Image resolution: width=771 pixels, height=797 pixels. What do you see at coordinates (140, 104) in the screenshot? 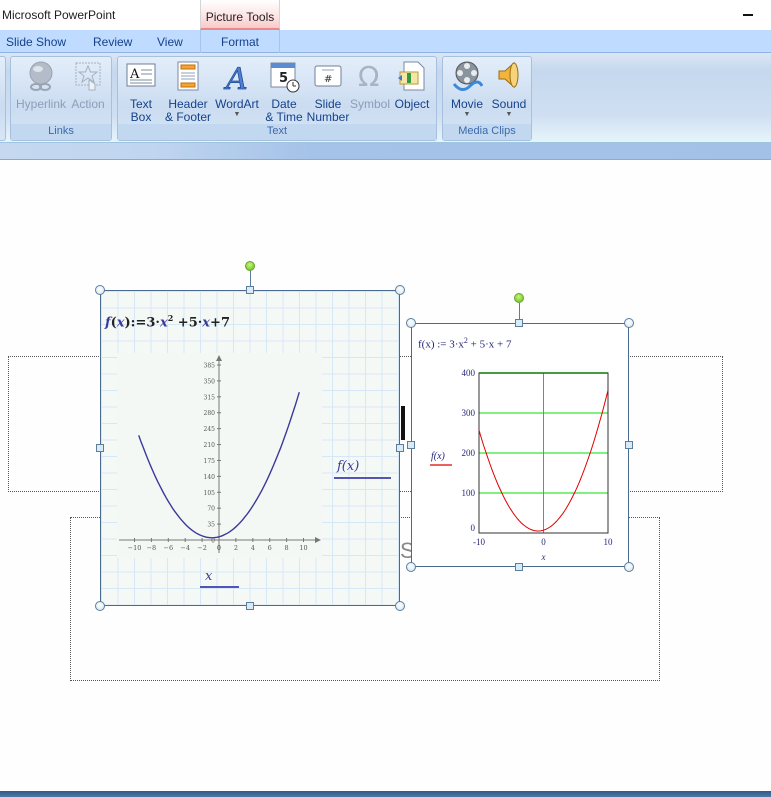
I see `text-box-label1: Text` at bounding box center [140, 104].